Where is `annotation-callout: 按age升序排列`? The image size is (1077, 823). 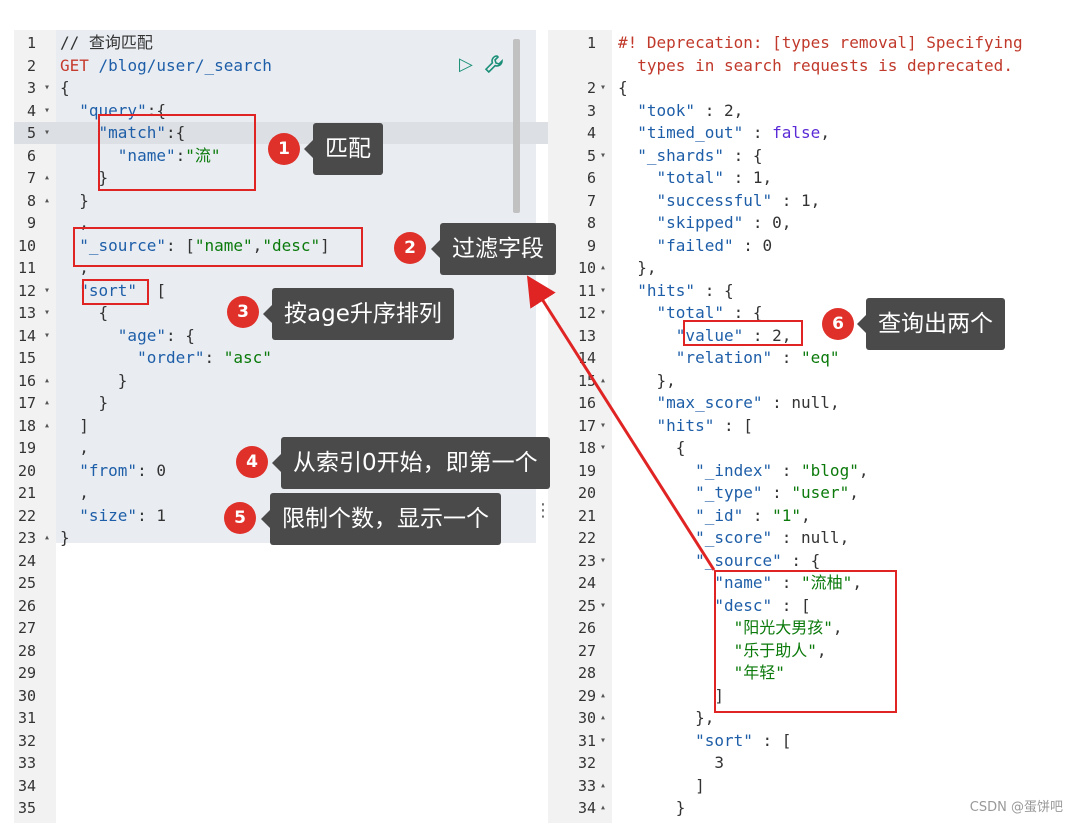 annotation-callout: 按age升序排列 is located at coordinates (358, 314).